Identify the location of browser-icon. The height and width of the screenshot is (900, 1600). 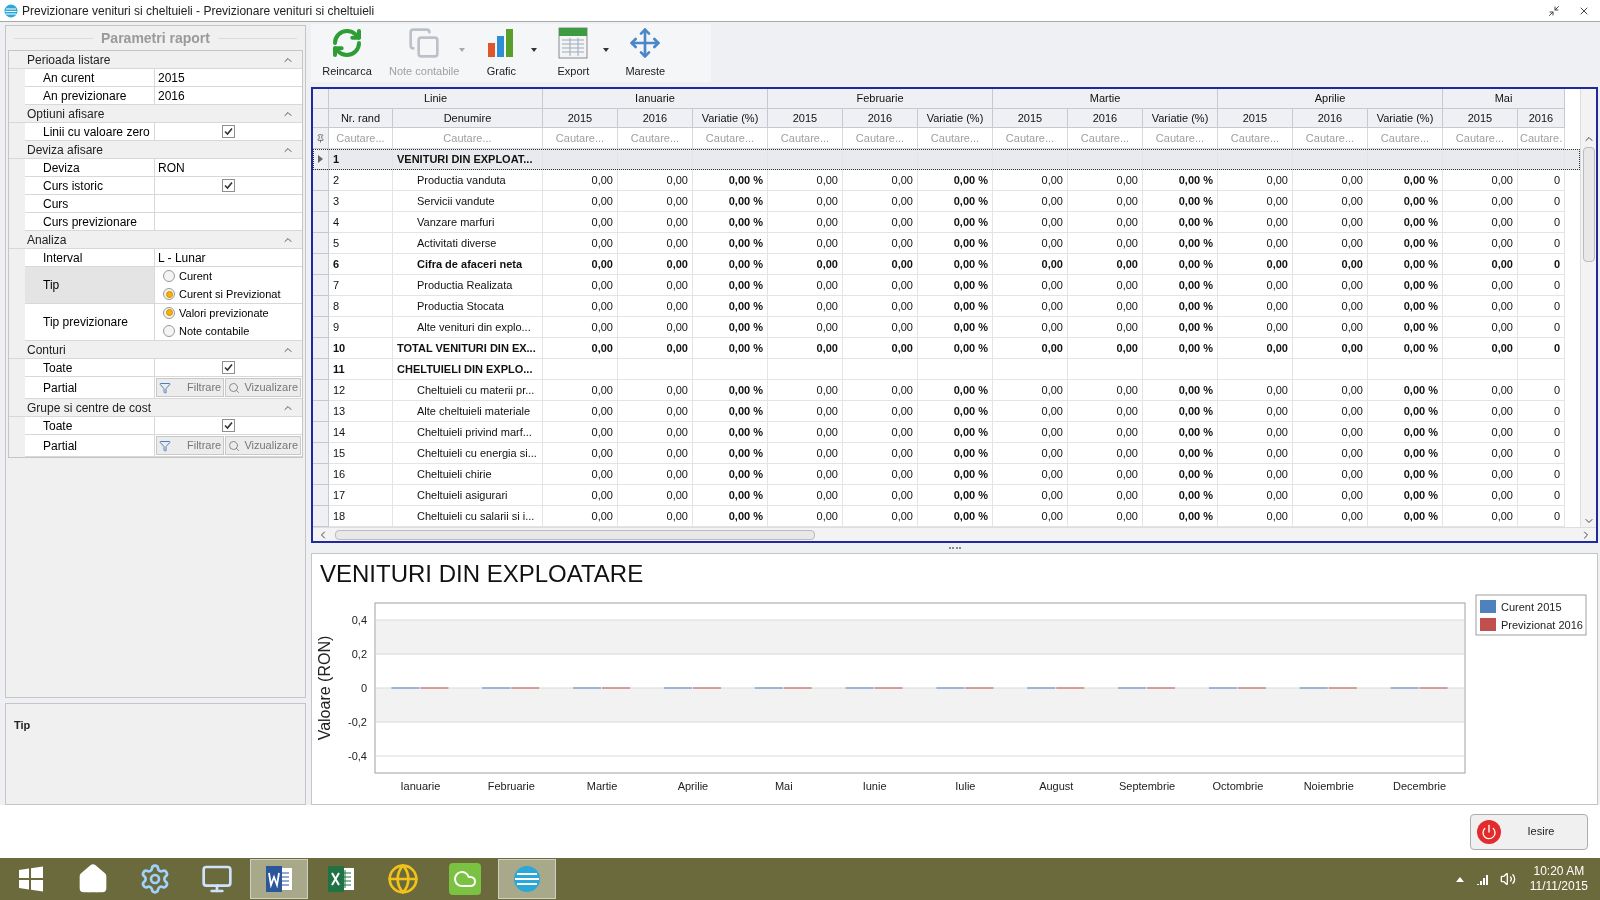
(403, 879).